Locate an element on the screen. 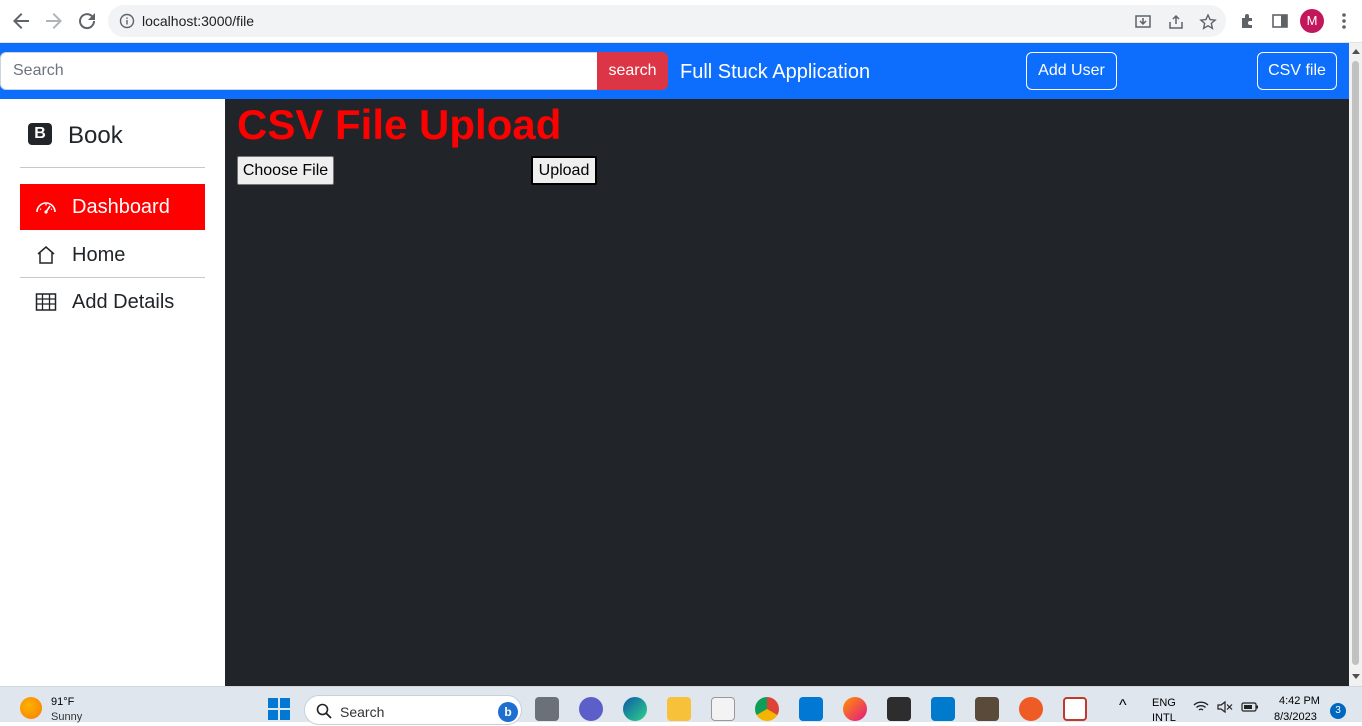 The image size is (1362, 726). firefox-icon is located at coordinates (855, 709).